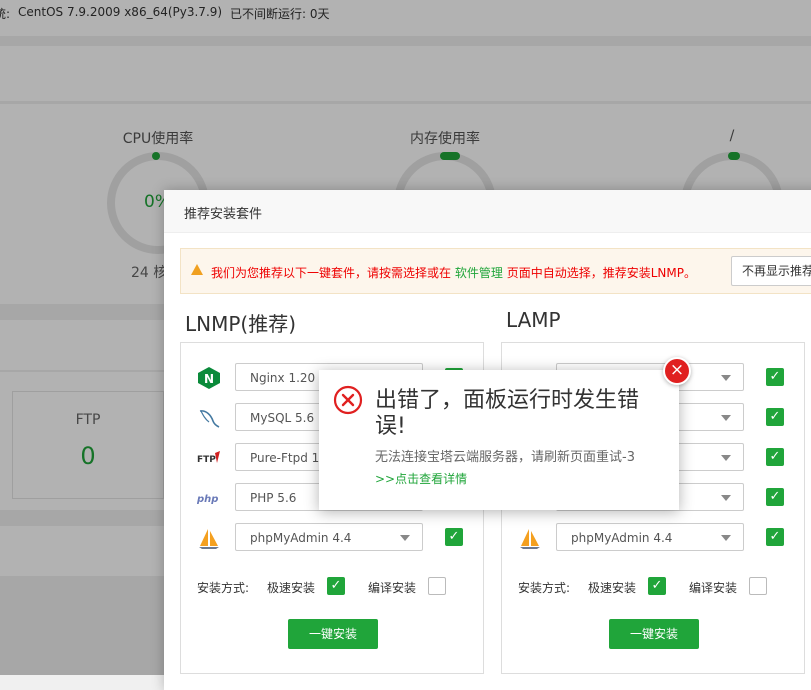 This screenshot has width=811, height=690. Describe the element at coordinates (273, 498) in the screenshot. I see `php-version-label: PHP 5.6` at that location.